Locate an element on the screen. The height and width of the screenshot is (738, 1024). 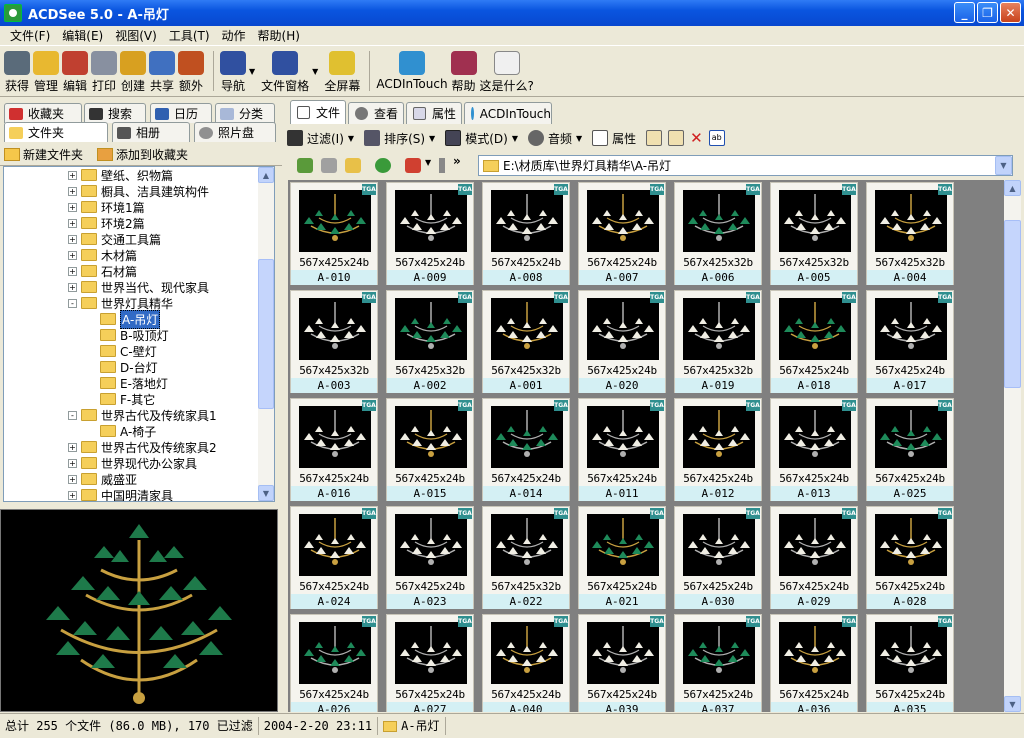
tree-item: + 壁纸、织物篇 is located at coordinates (120, 175).